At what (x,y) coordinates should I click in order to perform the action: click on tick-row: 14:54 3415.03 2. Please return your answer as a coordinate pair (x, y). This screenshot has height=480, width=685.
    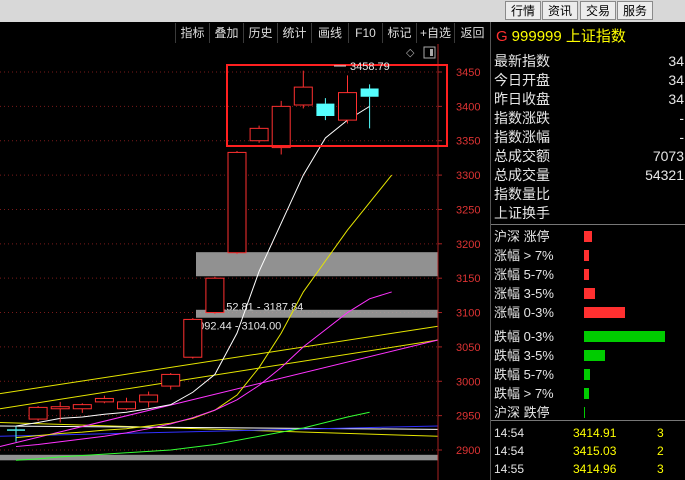
    Looking at the image, I should click on (588, 451).